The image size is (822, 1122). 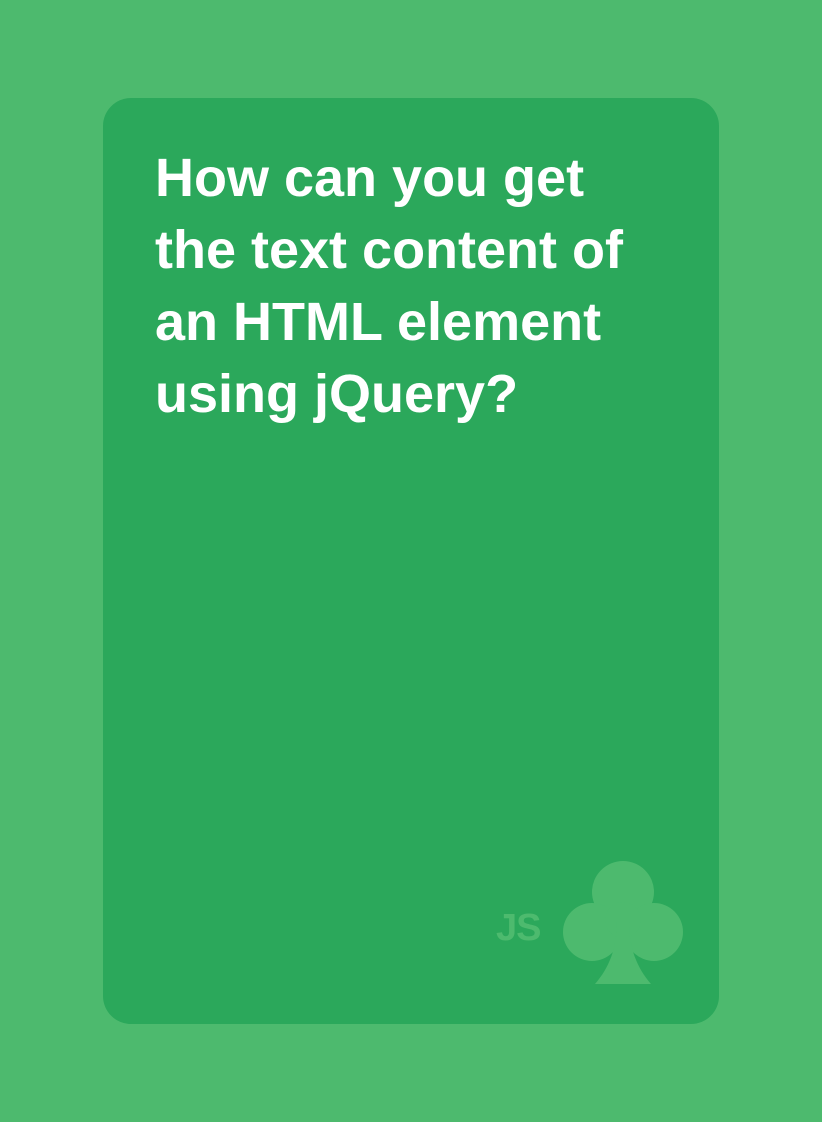 What do you see at coordinates (378, 322) in the screenshot?
I see `question-line: an HTML element` at bounding box center [378, 322].